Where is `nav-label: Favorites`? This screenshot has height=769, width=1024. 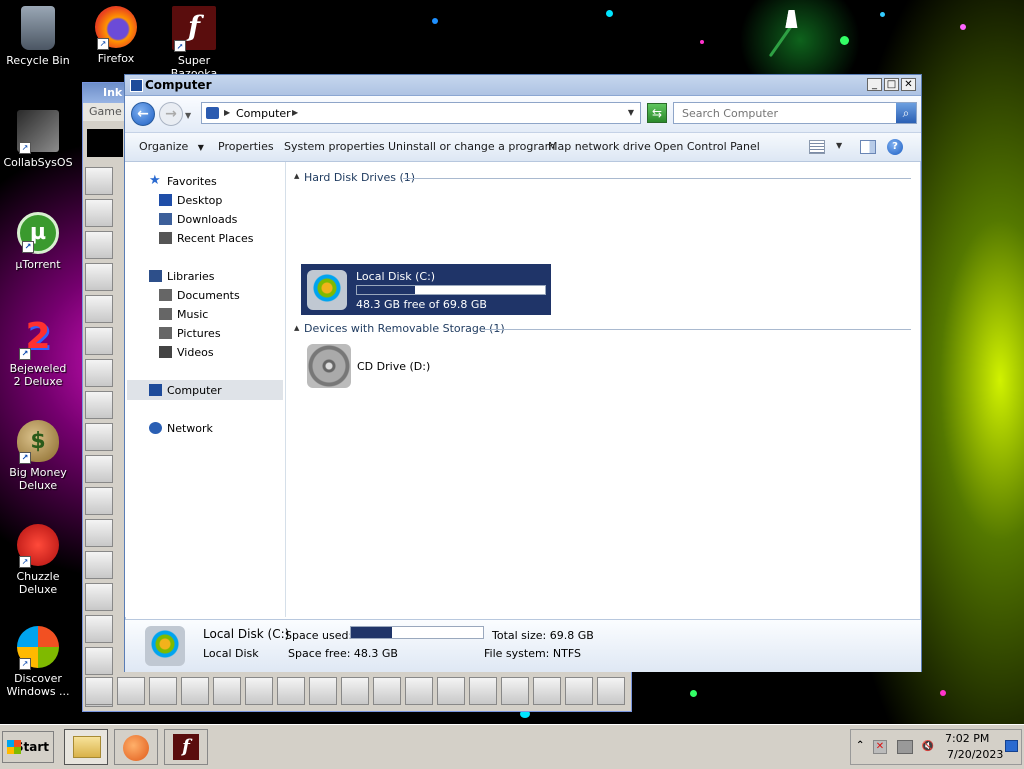 nav-label: Favorites is located at coordinates (192, 181).